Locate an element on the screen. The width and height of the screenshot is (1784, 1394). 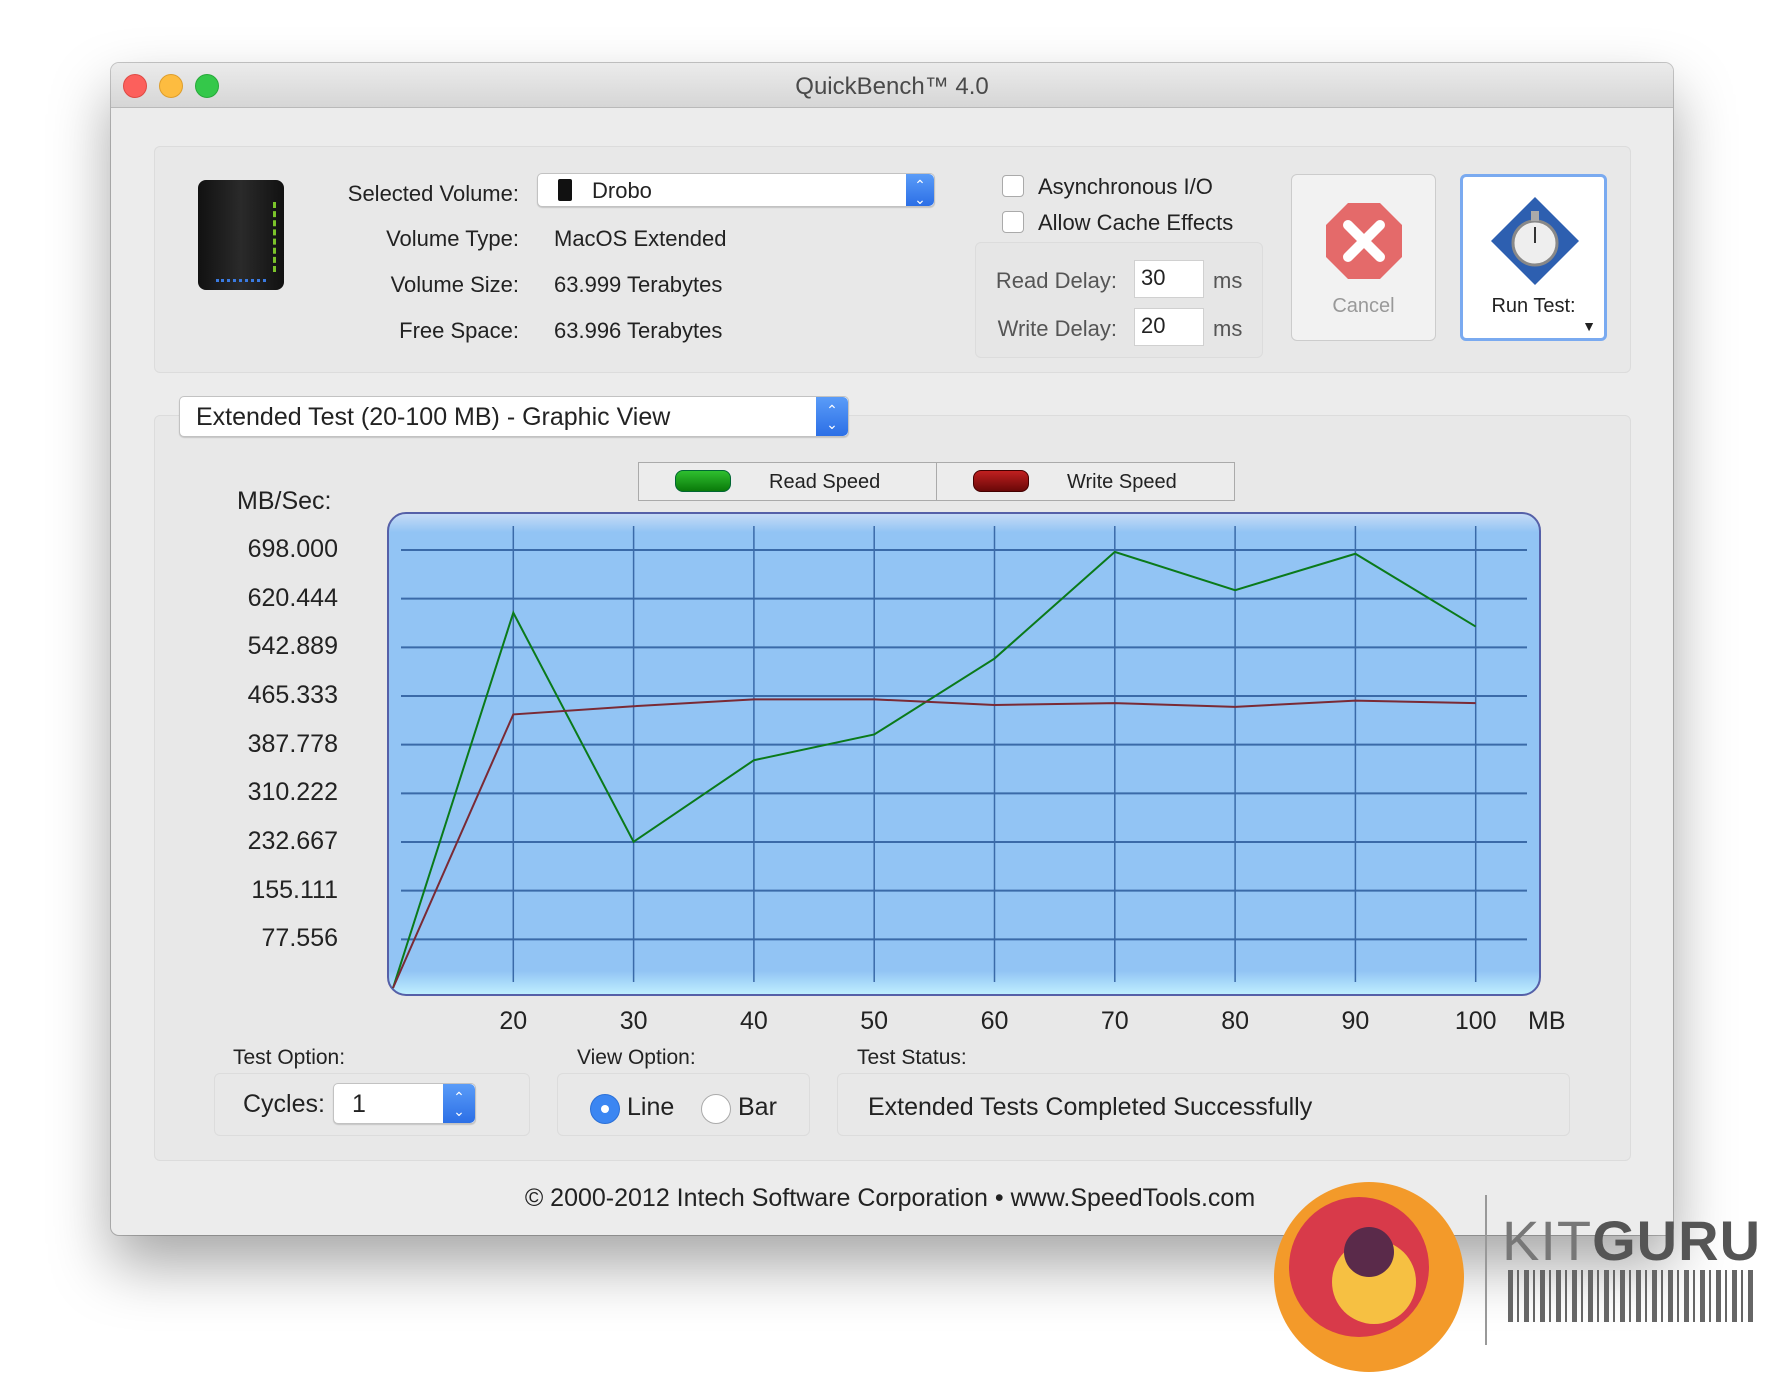
volume-select-value: Drobo is located at coordinates (622, 190).